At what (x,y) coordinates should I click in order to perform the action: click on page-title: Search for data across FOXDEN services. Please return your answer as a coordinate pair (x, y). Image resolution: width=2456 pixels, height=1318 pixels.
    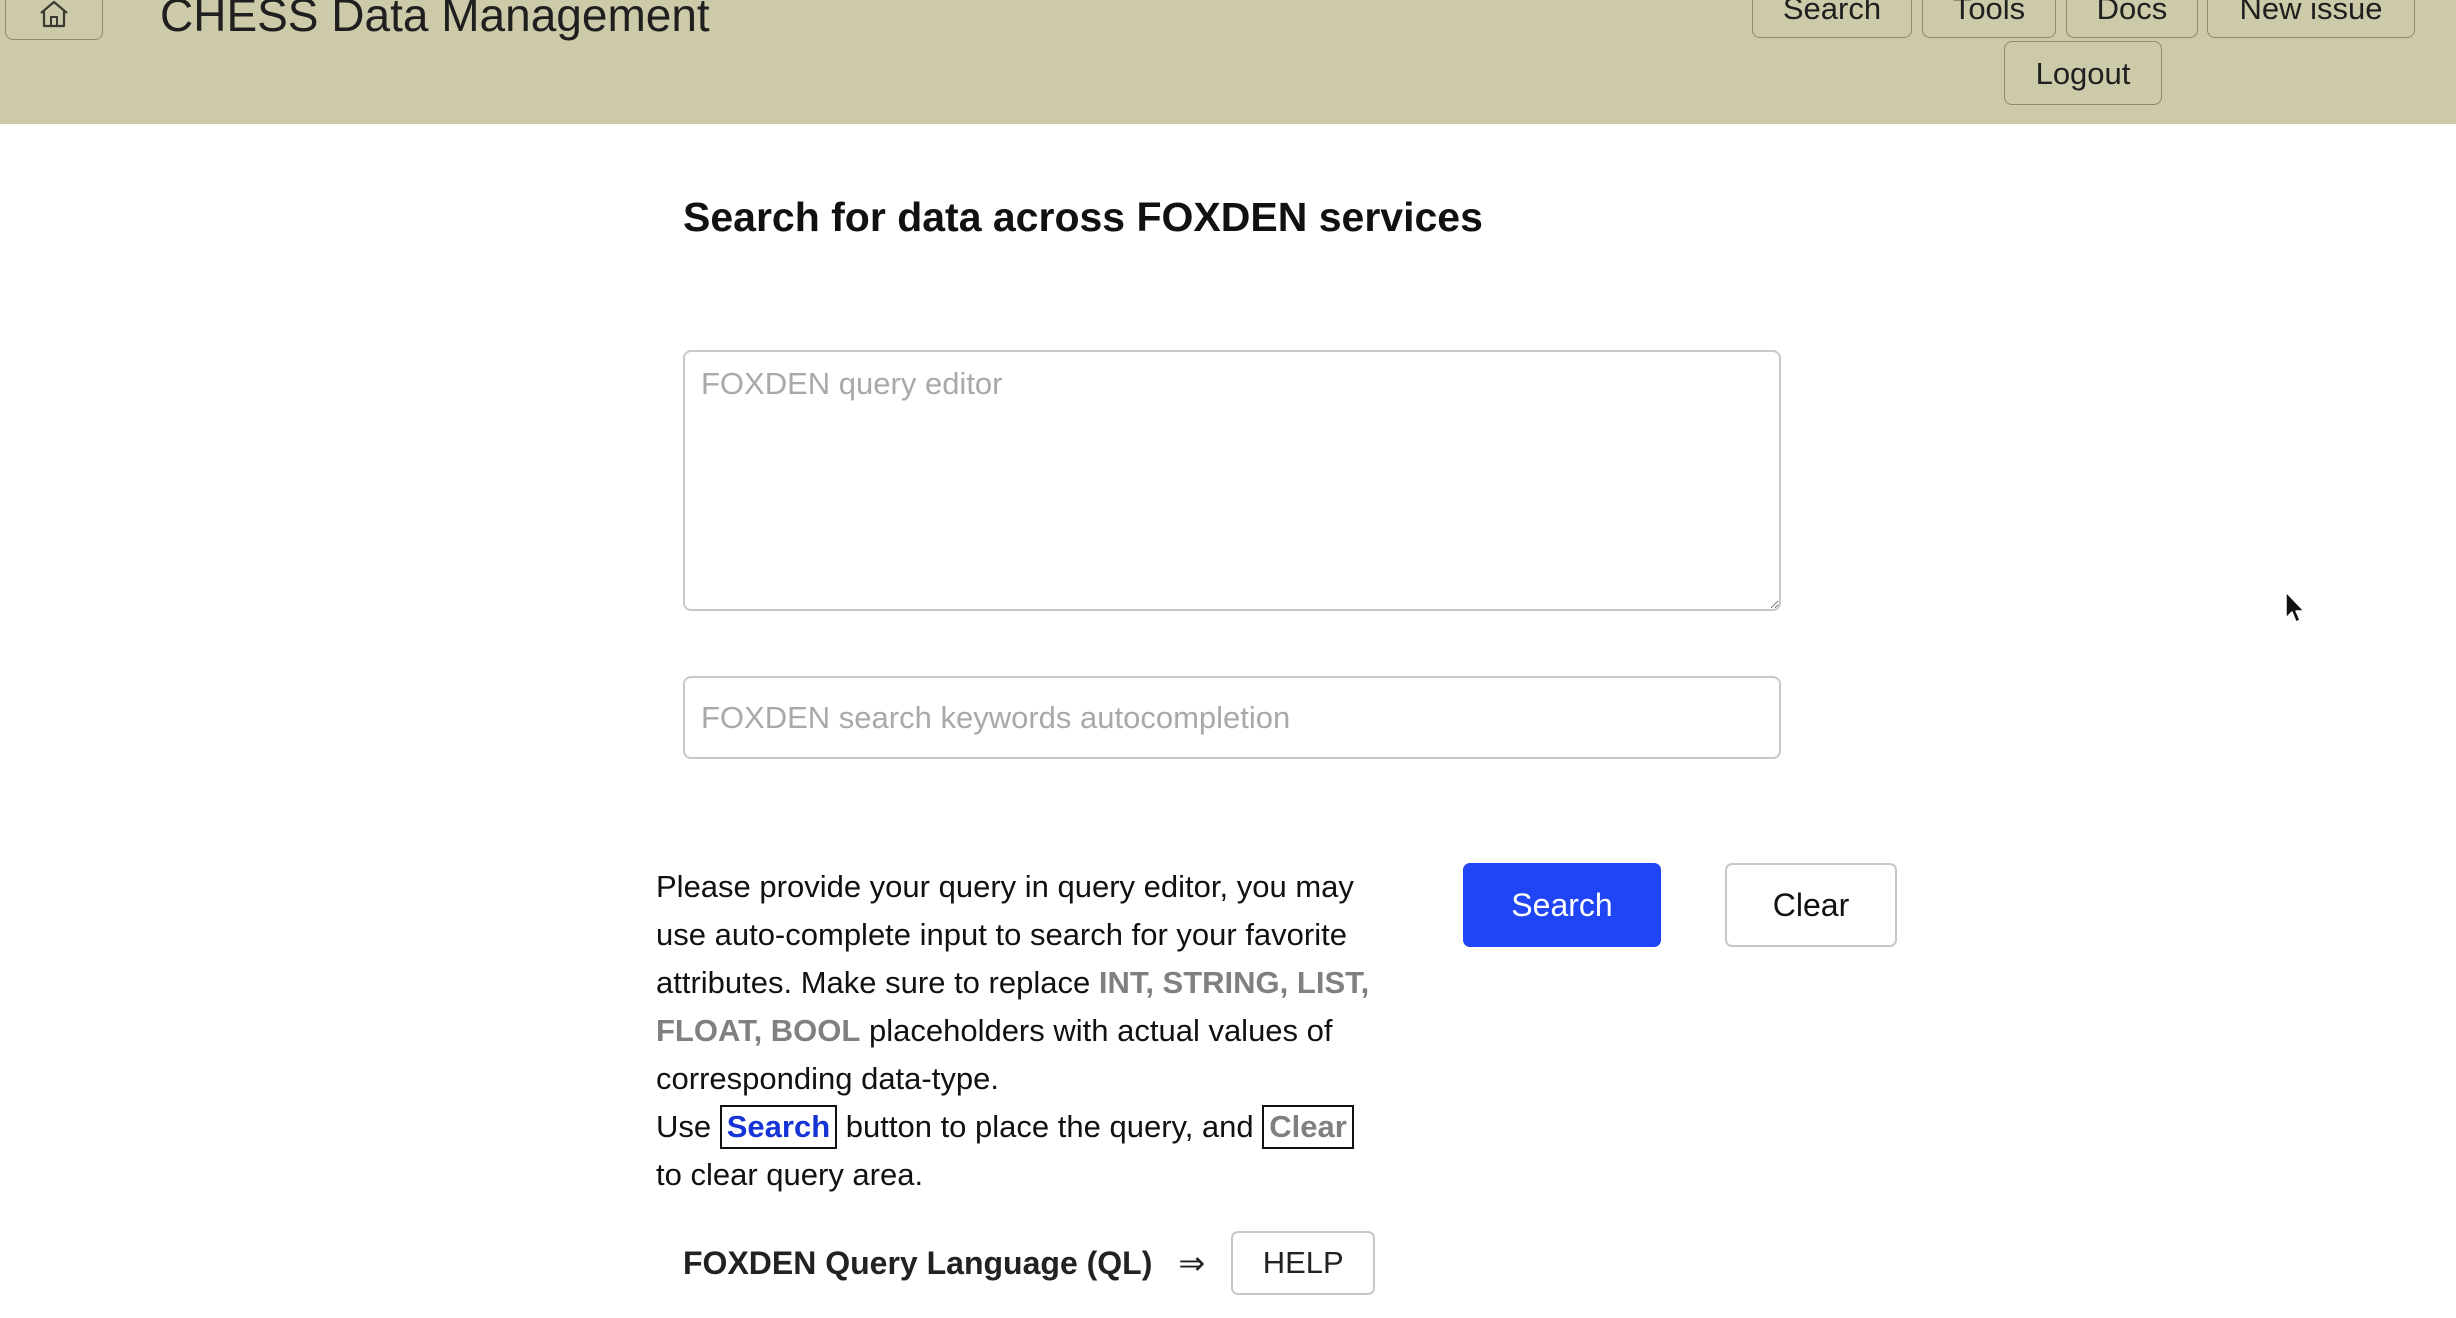
    Looking at the image, I should click on (1083, 217).